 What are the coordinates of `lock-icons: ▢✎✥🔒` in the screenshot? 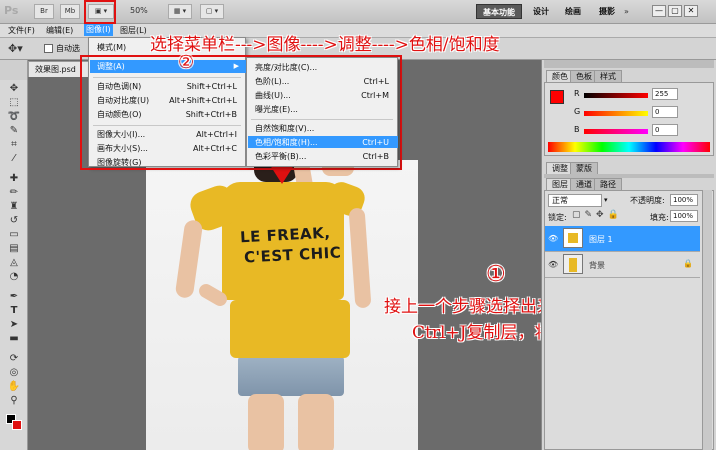 It's located at (597, 215).